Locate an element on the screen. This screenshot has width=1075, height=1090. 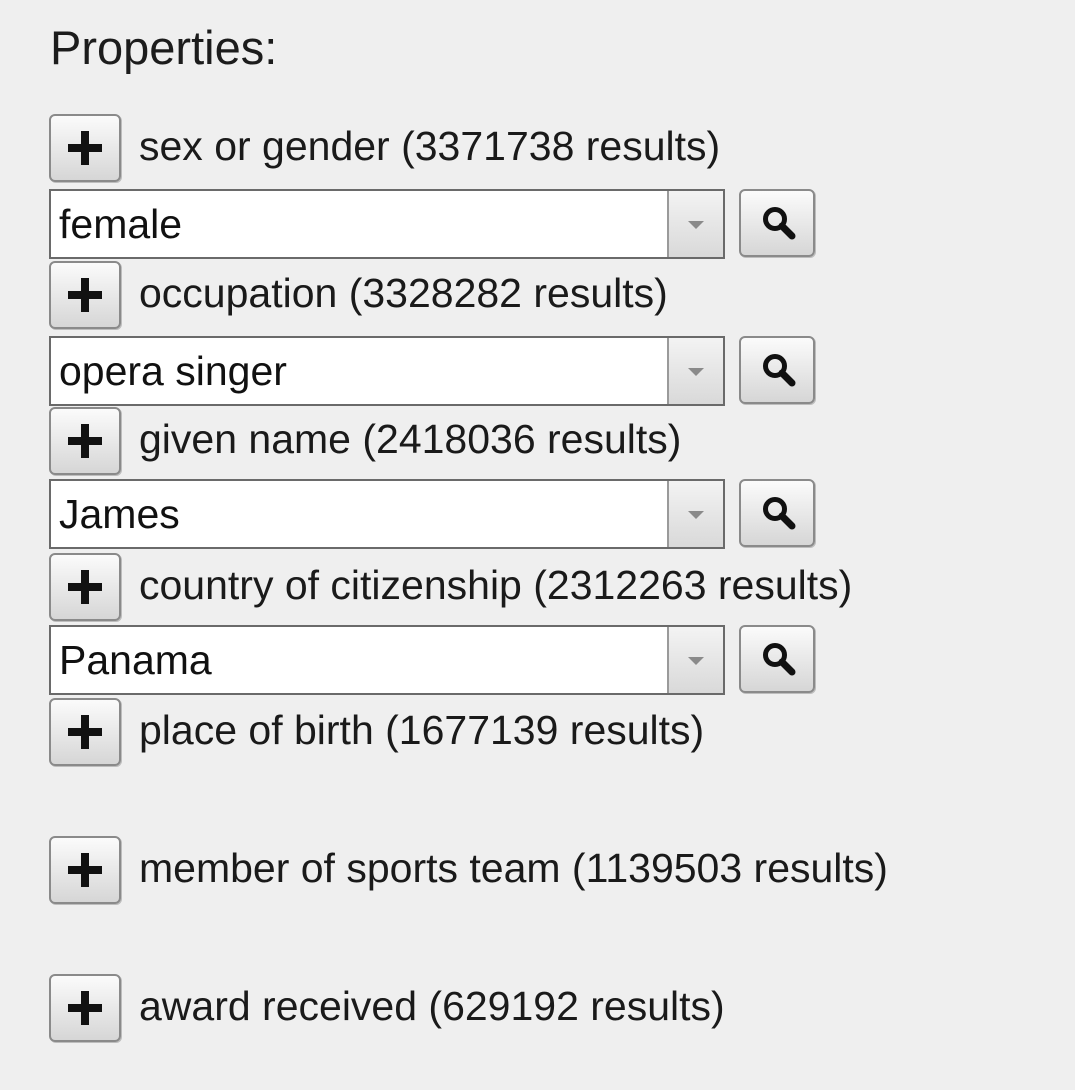
panel-title: Properties: is located at coordinates (164, 47).